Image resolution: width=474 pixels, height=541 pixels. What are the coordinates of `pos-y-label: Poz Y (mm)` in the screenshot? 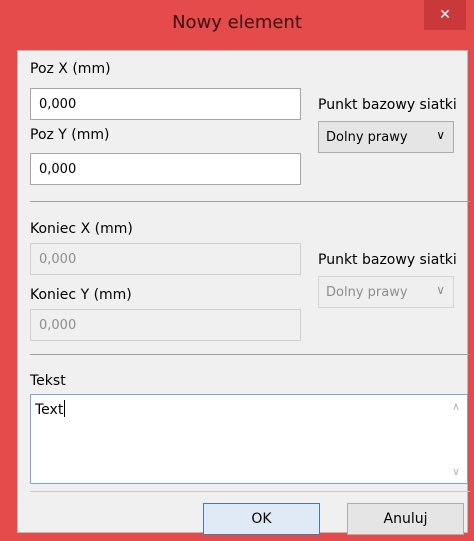 It's located at (70, 135).